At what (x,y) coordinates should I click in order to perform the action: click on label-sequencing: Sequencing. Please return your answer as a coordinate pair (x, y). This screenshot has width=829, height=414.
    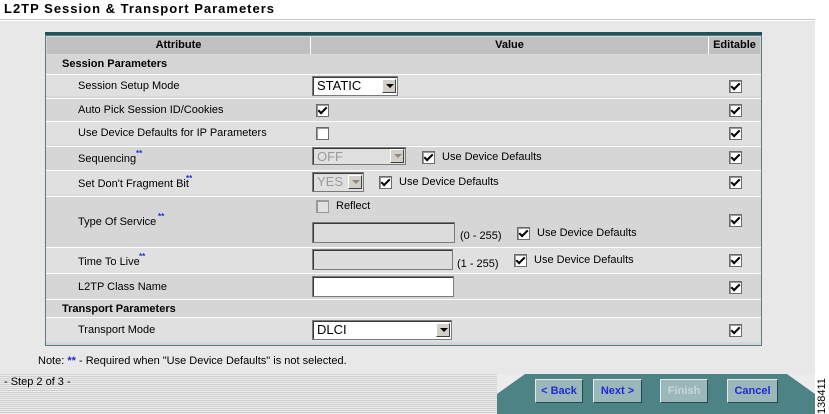
    Looking at the image, I should click on (107, 159).